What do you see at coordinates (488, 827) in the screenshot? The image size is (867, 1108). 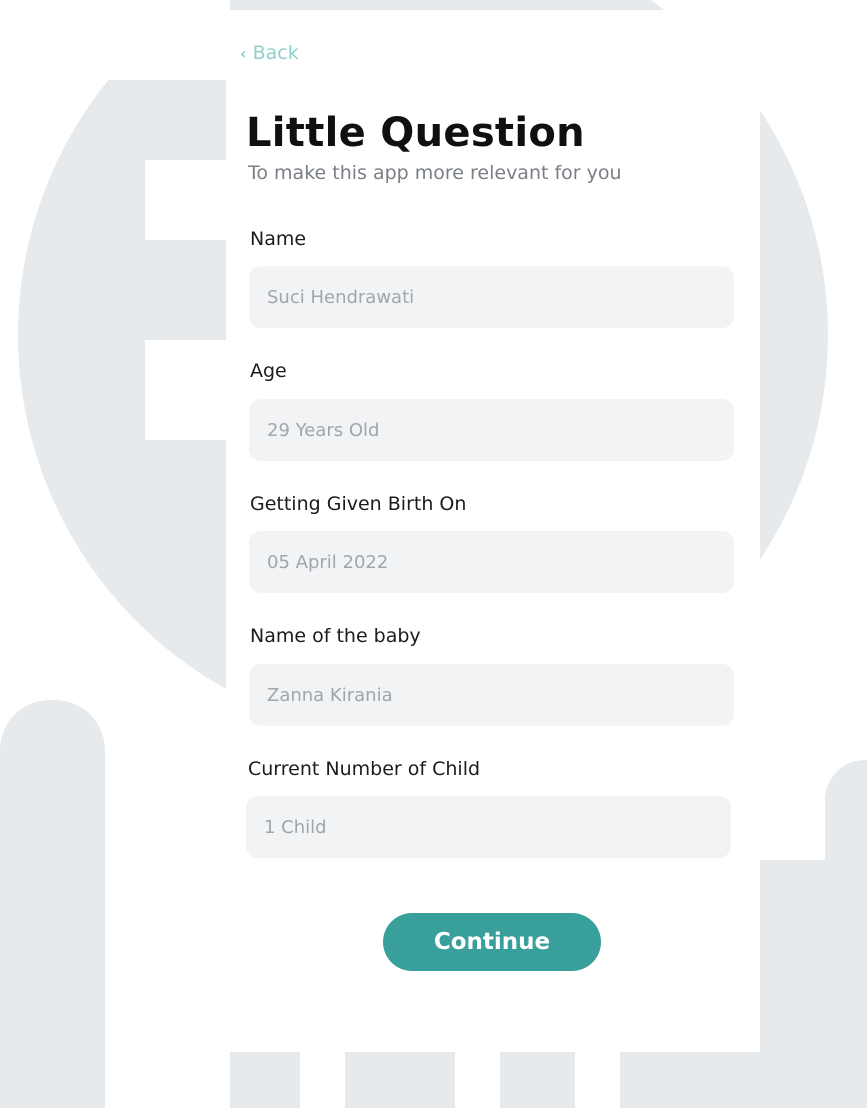 I see `child-count-input` at bounding box center [488, 827].